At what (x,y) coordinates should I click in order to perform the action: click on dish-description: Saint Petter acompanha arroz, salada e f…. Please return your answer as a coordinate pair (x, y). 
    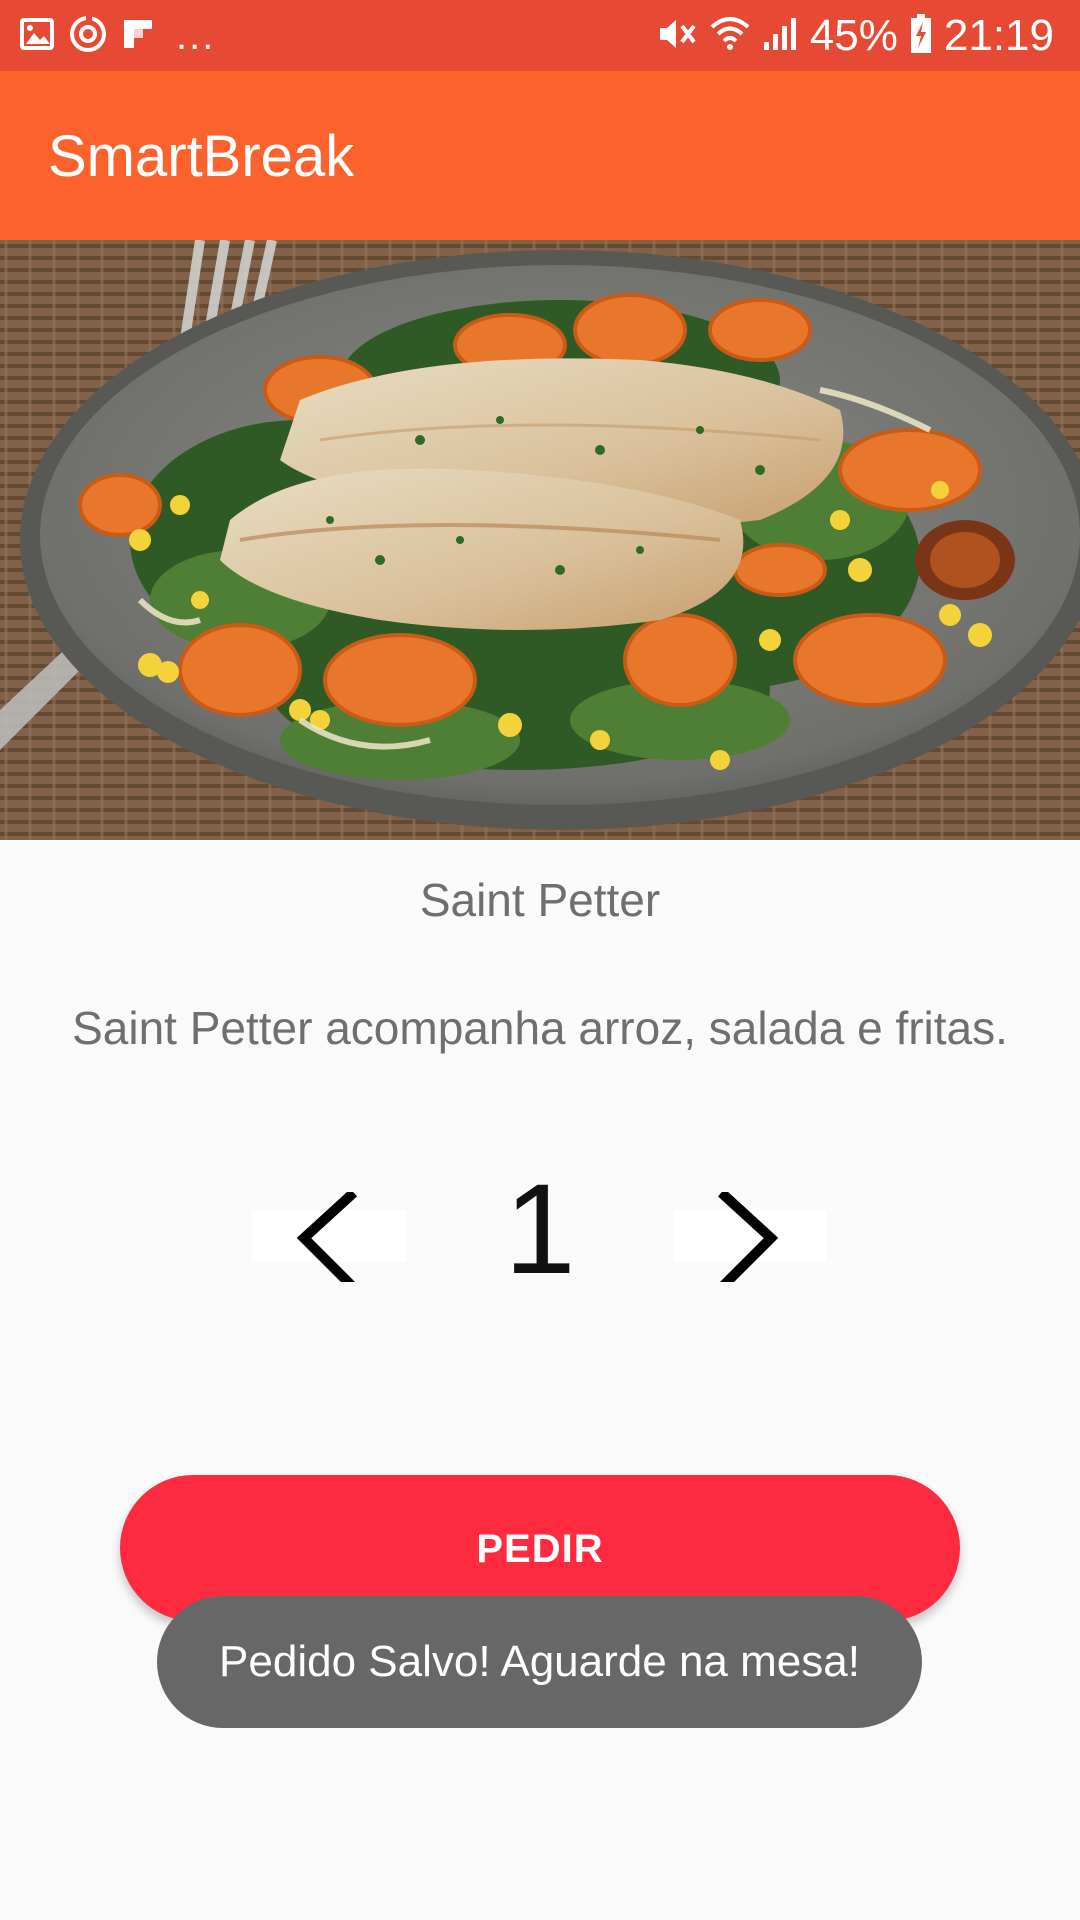
    Looking at the image, I should click on (540, 1028).